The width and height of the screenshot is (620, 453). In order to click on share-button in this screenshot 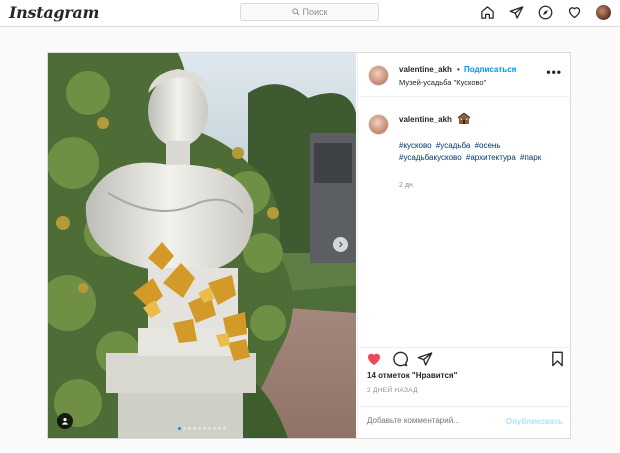, I will do `click(425, 359)`.